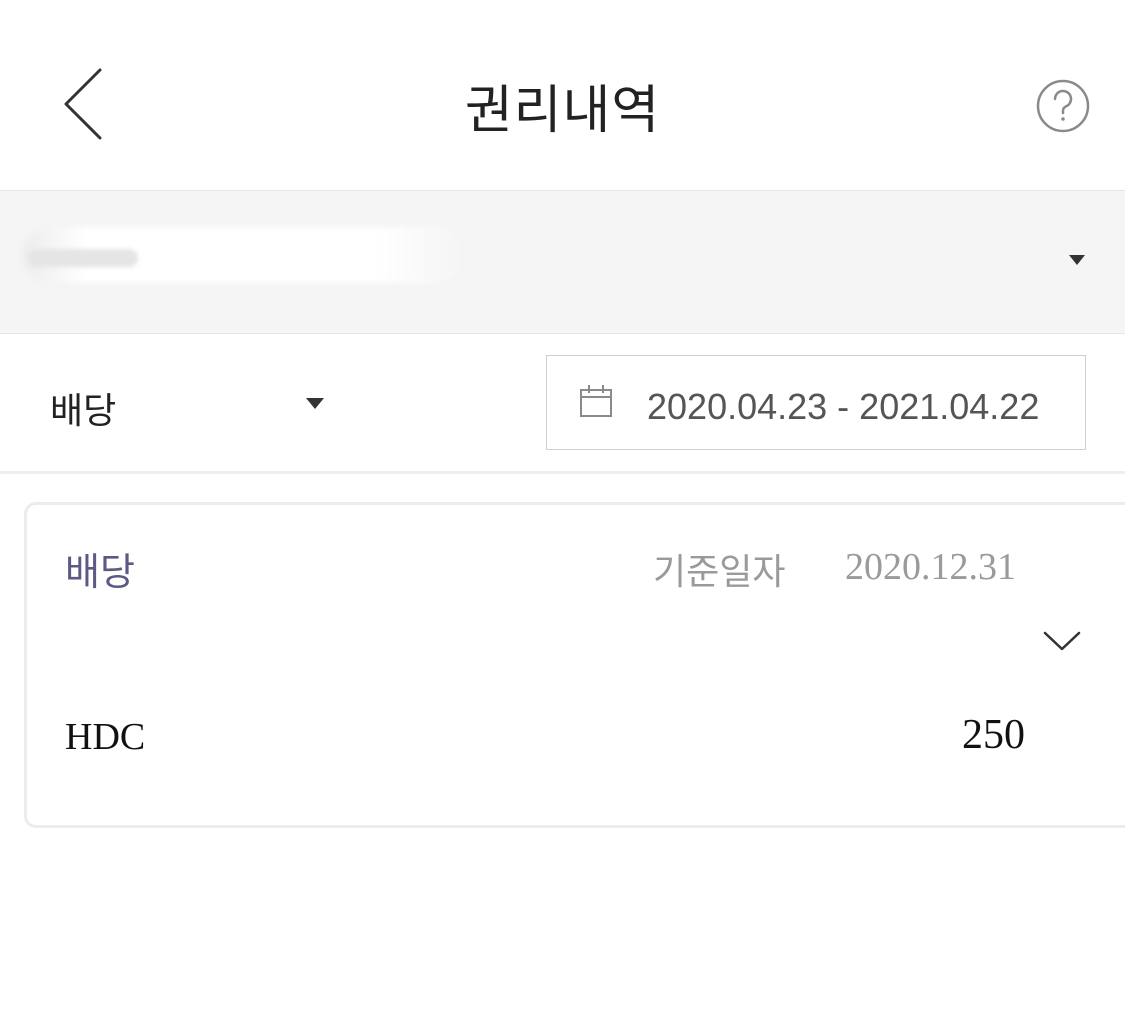  I want to click on question-circle-icon, so click(1063, 106).